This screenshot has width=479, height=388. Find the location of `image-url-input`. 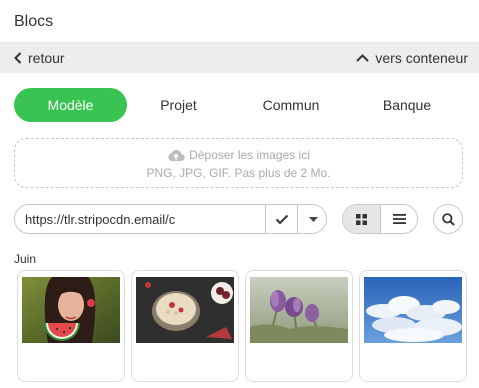

image-url-input is located at coordinates (140, 219).